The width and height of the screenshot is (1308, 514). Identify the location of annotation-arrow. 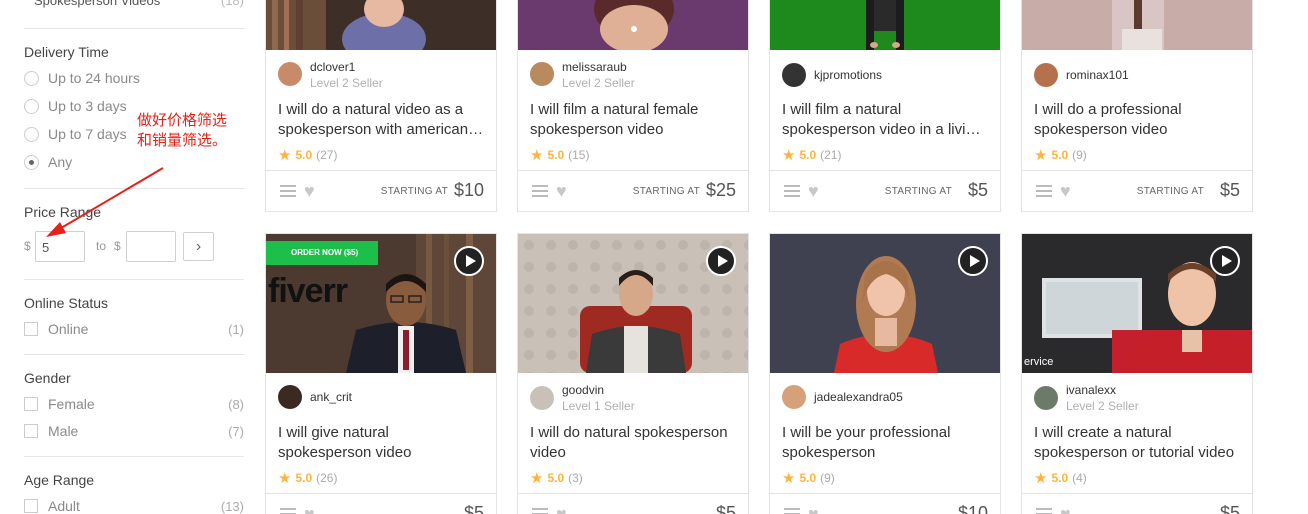
(105, 202).